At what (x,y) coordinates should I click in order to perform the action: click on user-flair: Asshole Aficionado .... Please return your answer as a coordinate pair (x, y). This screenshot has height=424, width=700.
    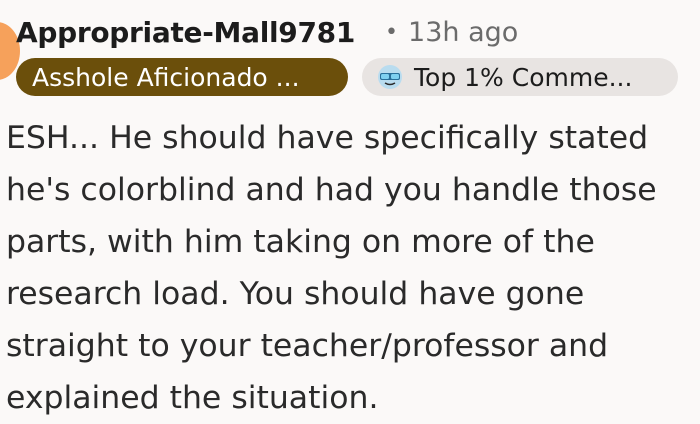
    Looking at the image, I should click on (182, 77).